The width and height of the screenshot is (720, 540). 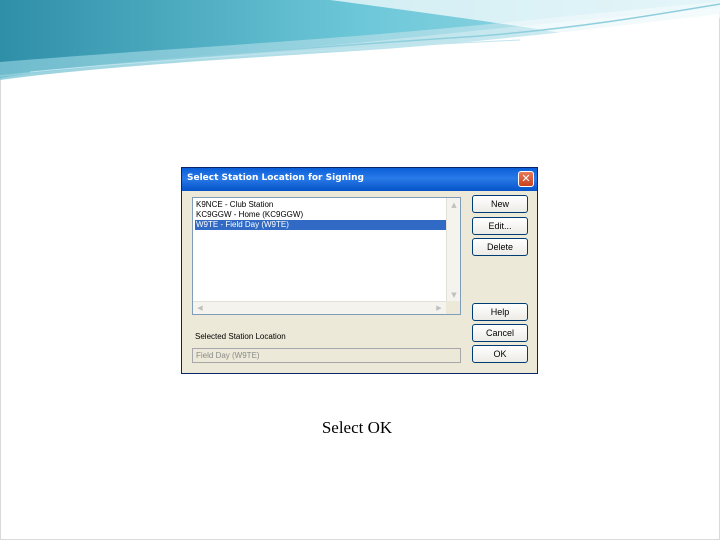 I want to click on scroll-up-arrow-icon: ▲, so click(x=454, y=205).